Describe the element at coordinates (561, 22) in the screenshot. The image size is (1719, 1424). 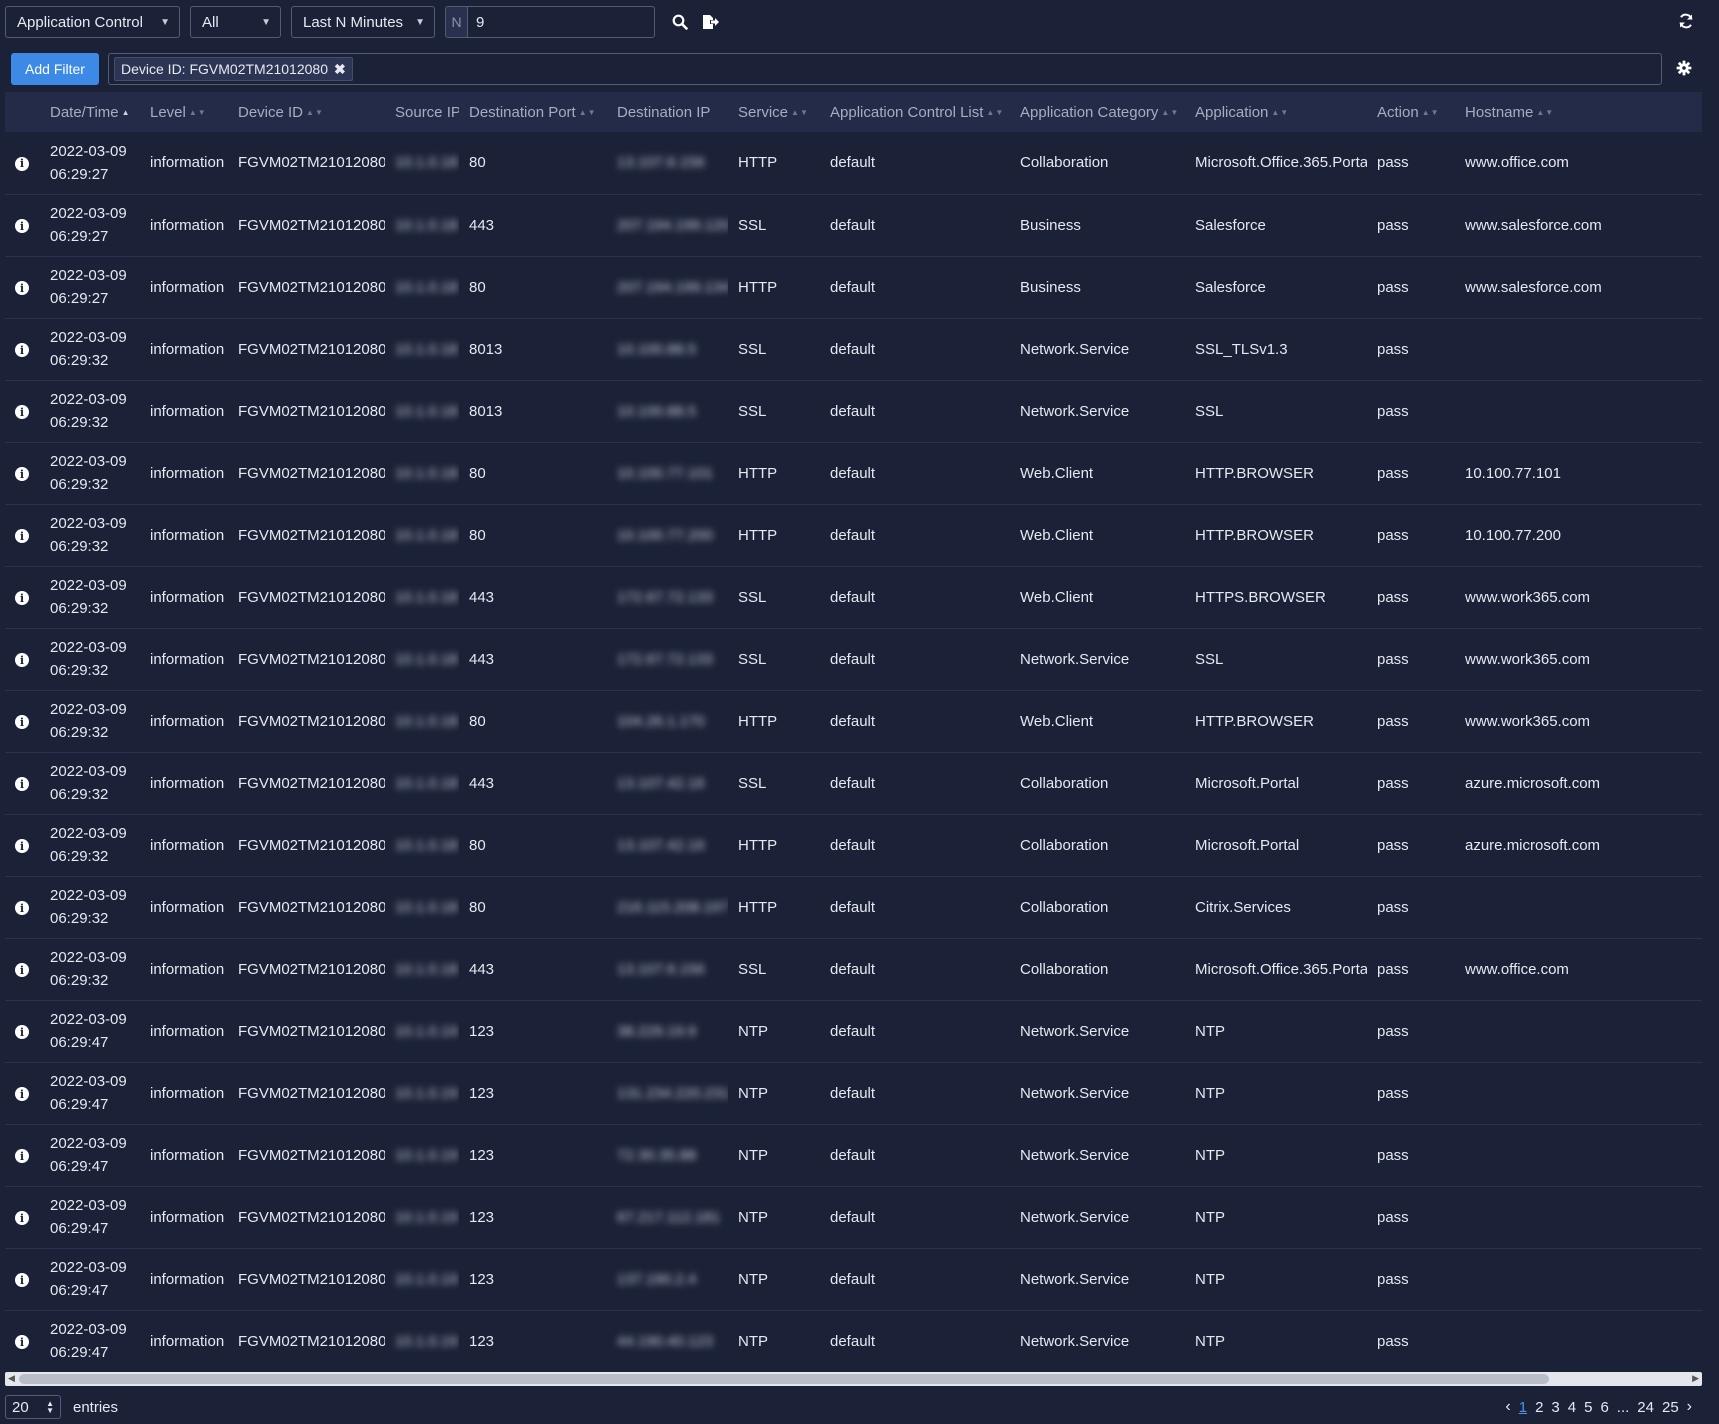
I see `n-minutes-input: 9` at that location.